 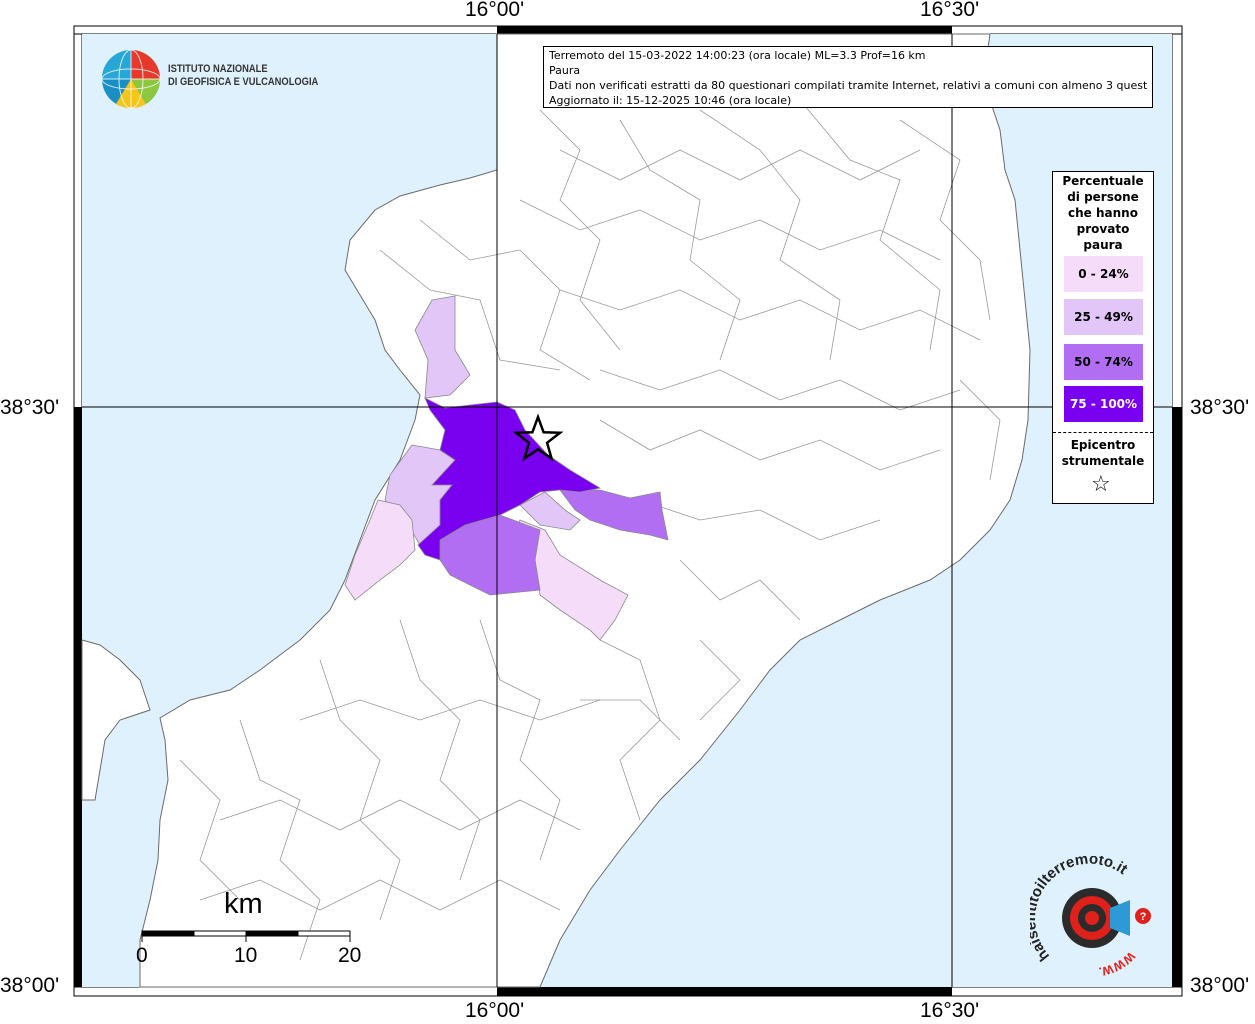 I want to click on coord-right-38-30: 38°30', so click(x=1220, y=407).